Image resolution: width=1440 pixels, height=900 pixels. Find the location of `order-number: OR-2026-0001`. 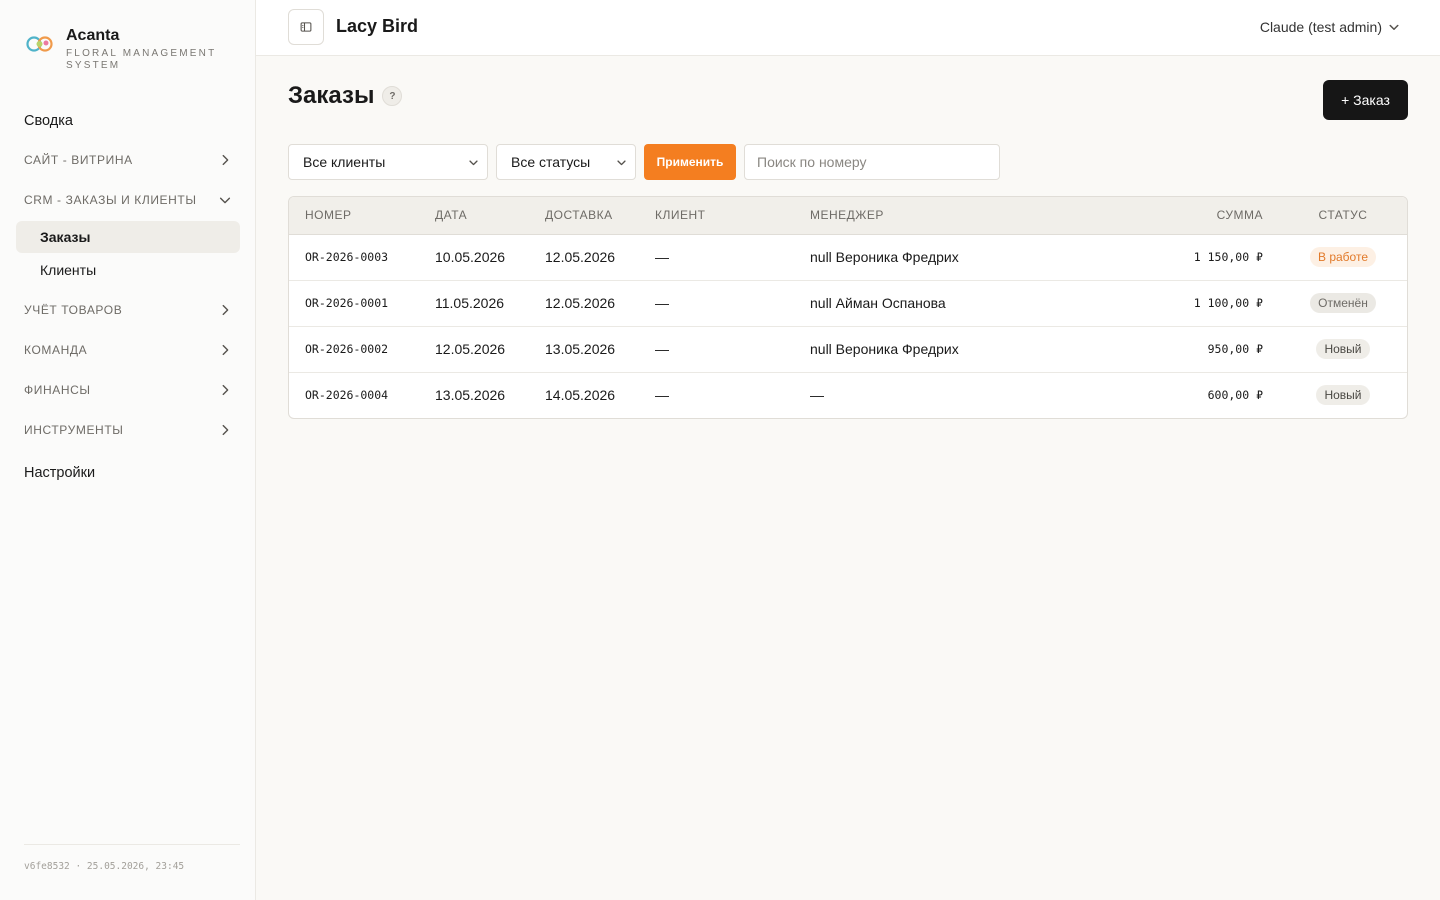

order-number: OR-2026-0001 is located at coordinates (354, 302).